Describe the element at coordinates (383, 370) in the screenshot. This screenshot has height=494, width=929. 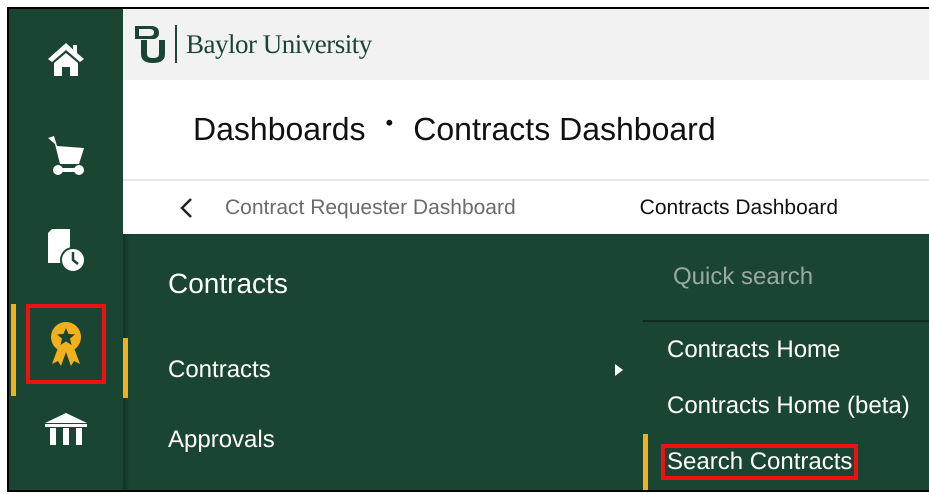
I see `menu-item: Contracts` at that location.